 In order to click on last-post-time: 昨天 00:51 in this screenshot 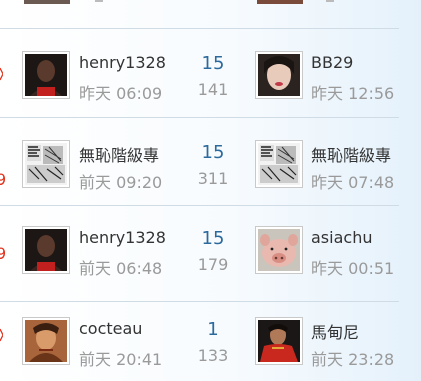, I will do `click(352, 267)`.